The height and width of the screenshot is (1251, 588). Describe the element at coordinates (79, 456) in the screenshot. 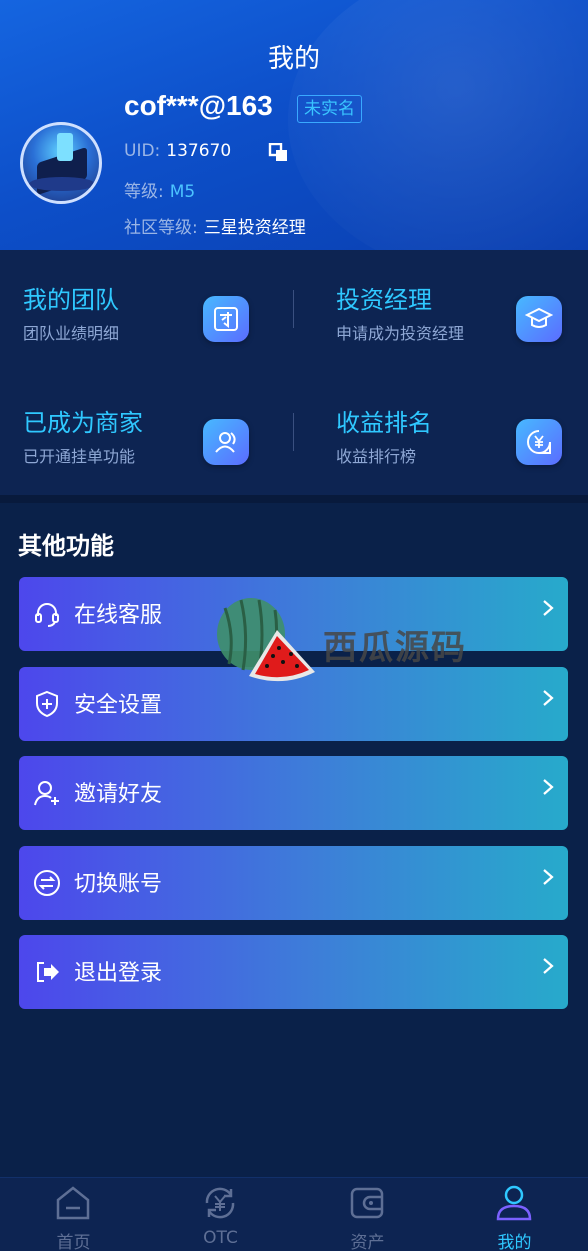

I see `grid-item-subtitle: 已开通挂单功能` at that location.